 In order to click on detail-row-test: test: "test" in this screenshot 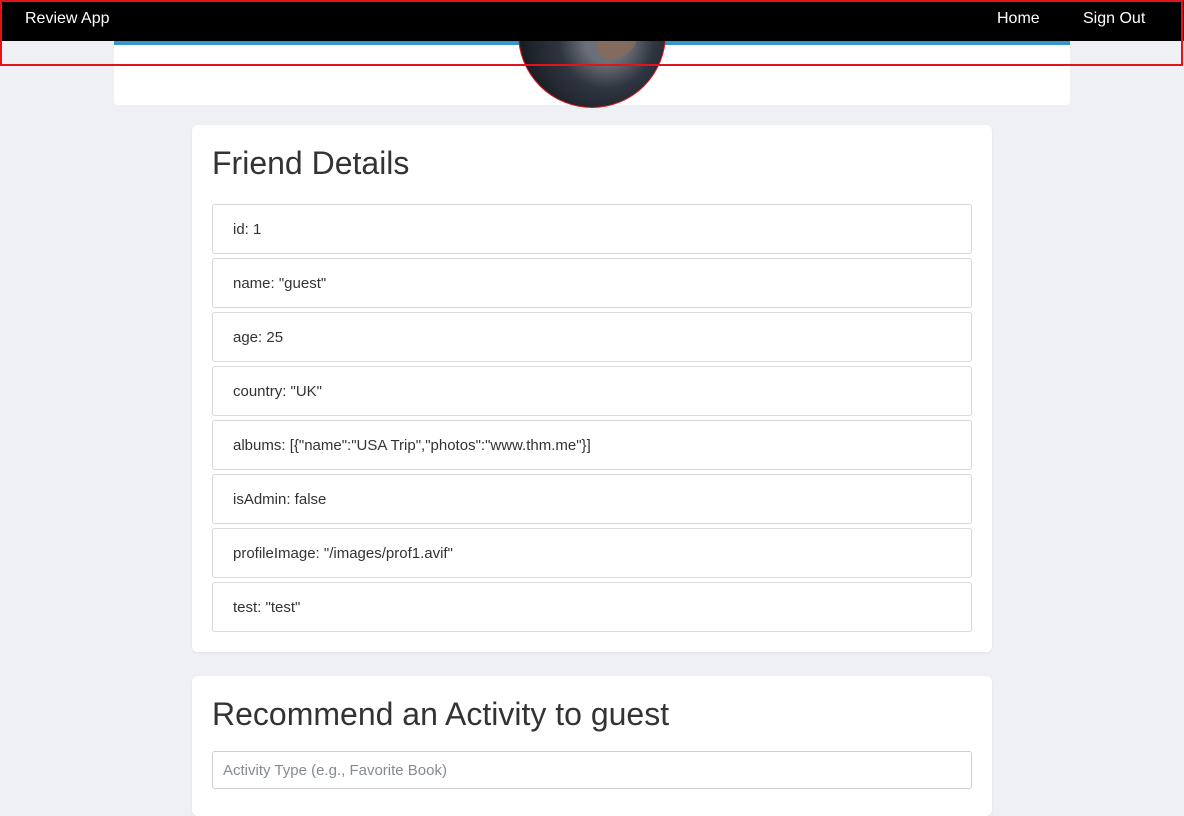, I will do `click(592, 607)`.